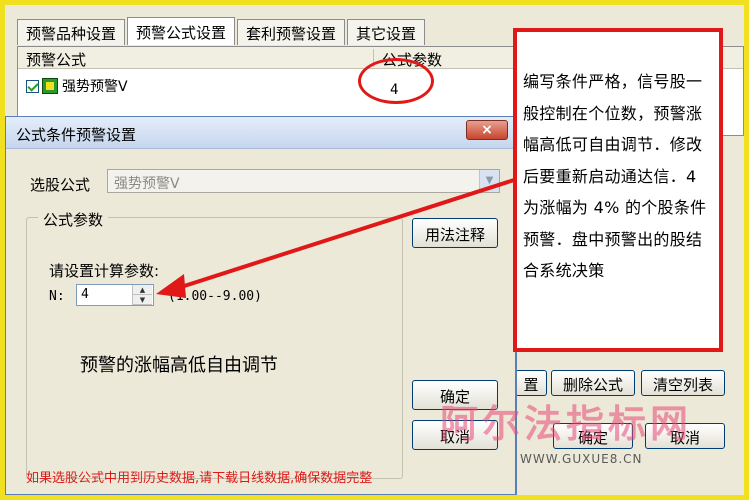  What do you see at coordinates (56, 59) in the screenshot?
I see `column-header-formula: 预警公式` at bounding box center [56, 59].